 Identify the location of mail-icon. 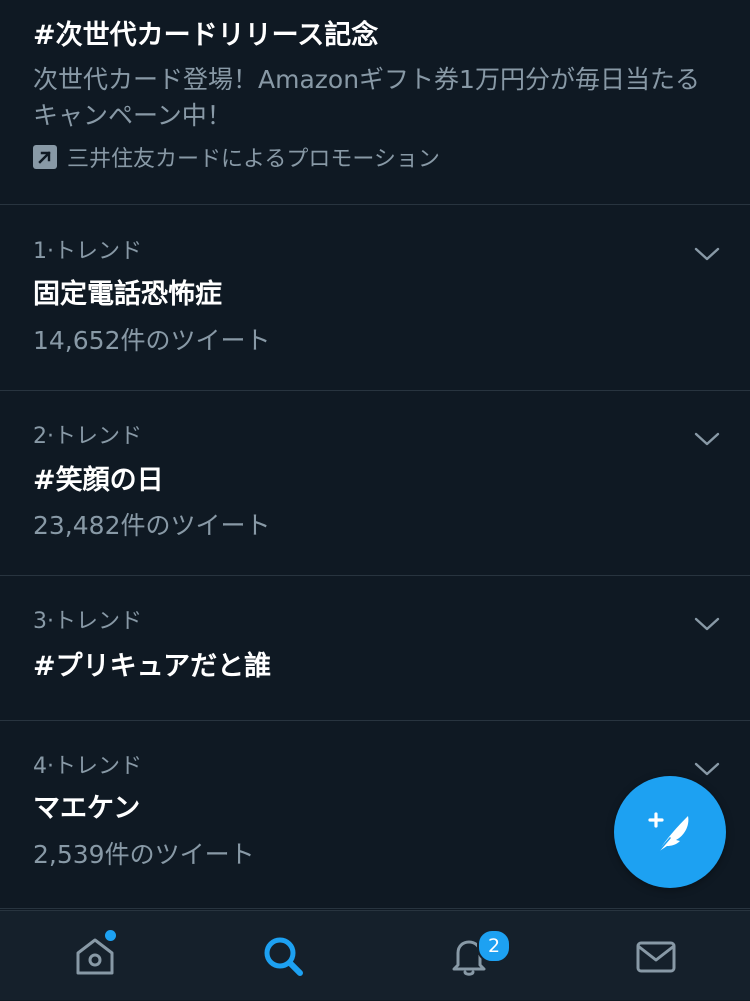
(656, 957).